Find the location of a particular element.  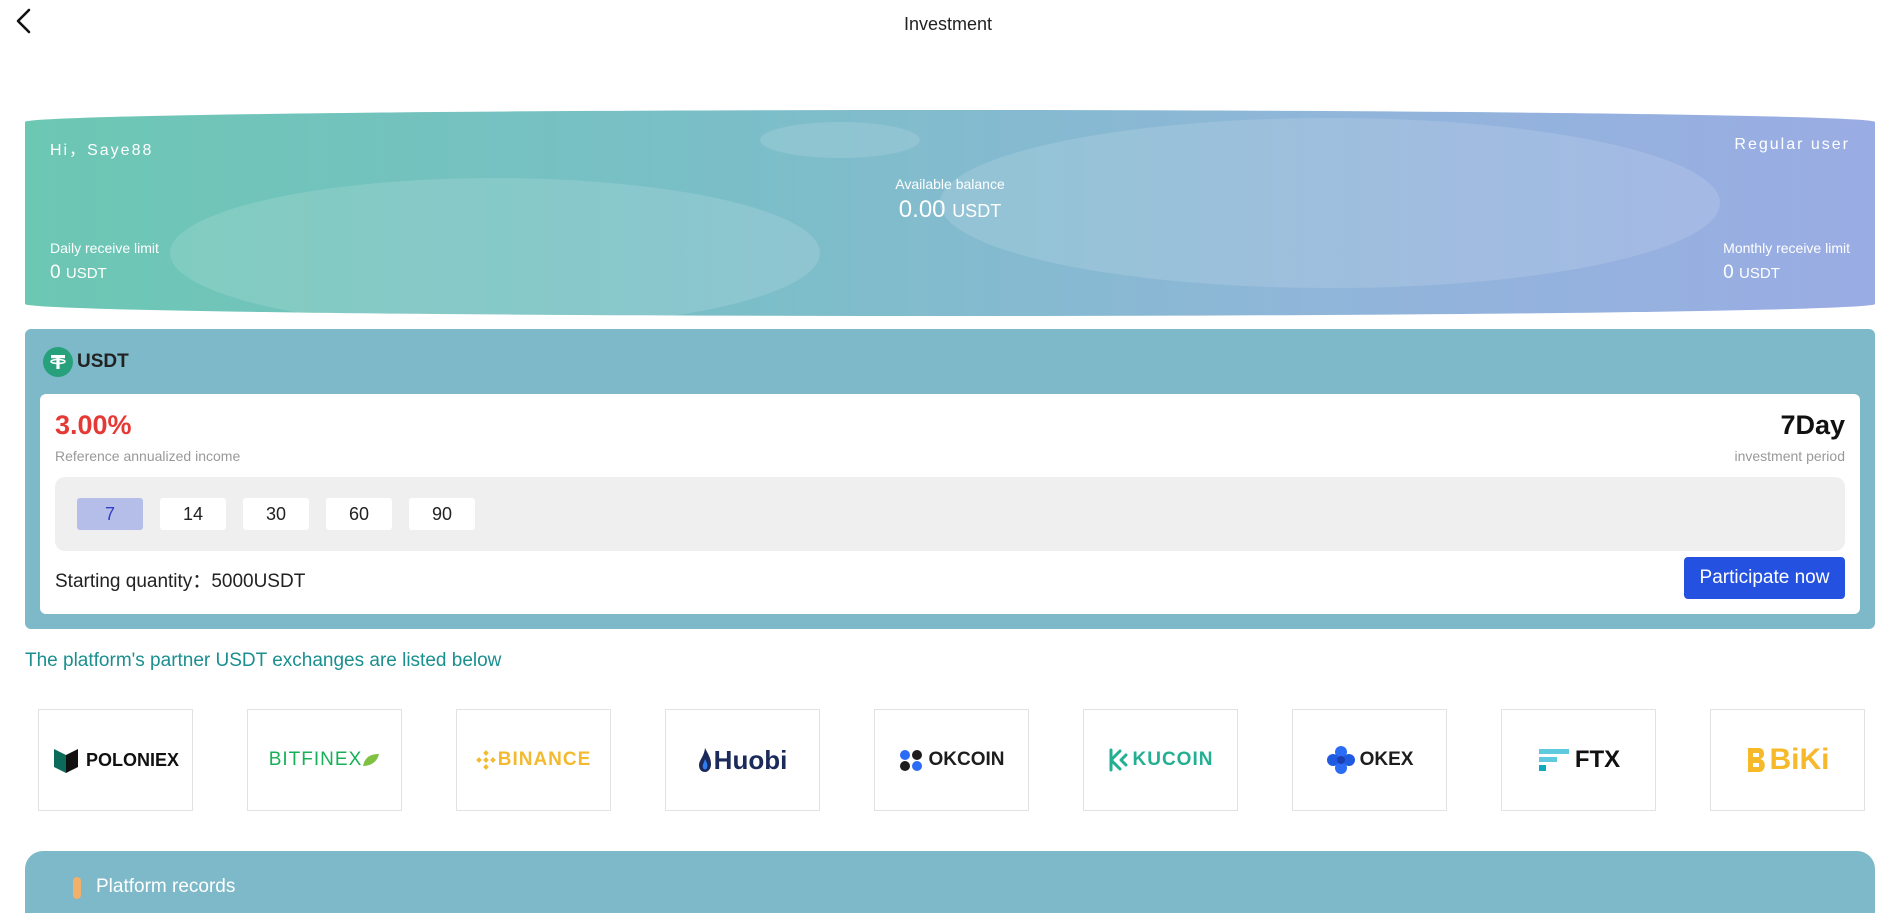

exchange-logo-poloniex: POLONIEX is located at coordinates (115, 760).